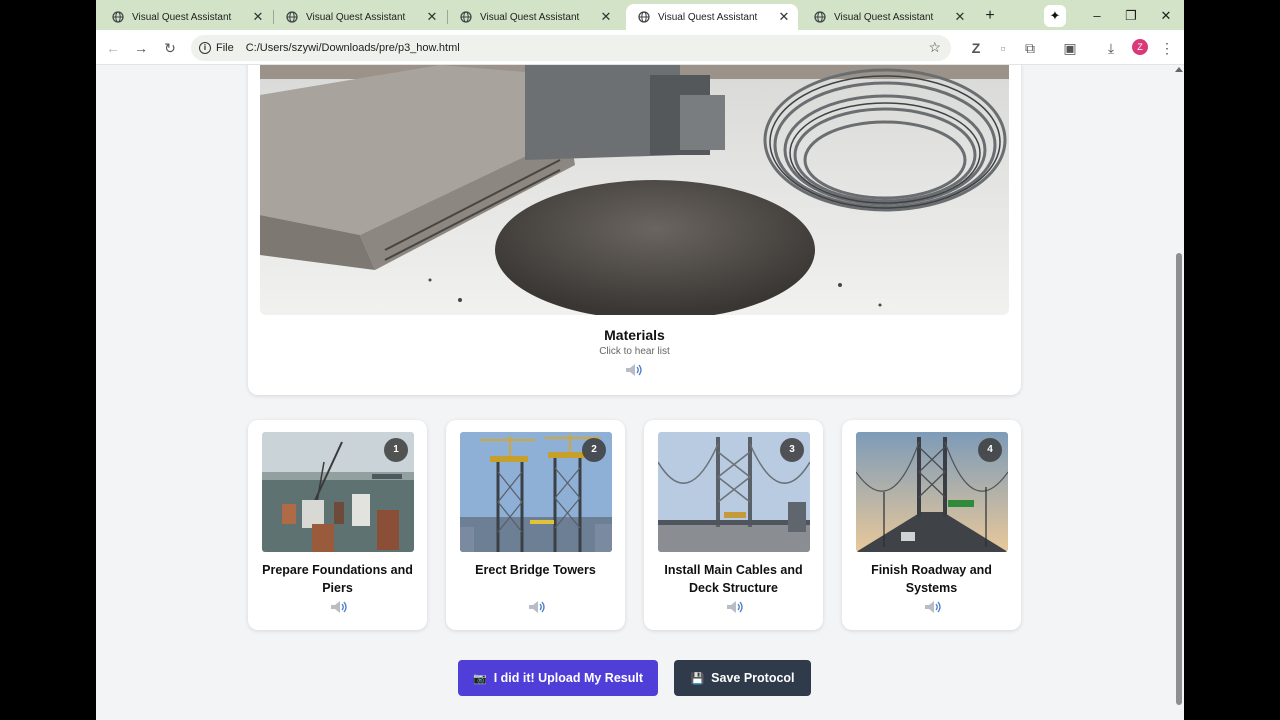 This screenshot has height=720, width=1280. What do you see at coordinates (568, 678) in the screenshot?
I see `upload-result-label: I did it! Upload My Result` at bounding box center [568, 678].